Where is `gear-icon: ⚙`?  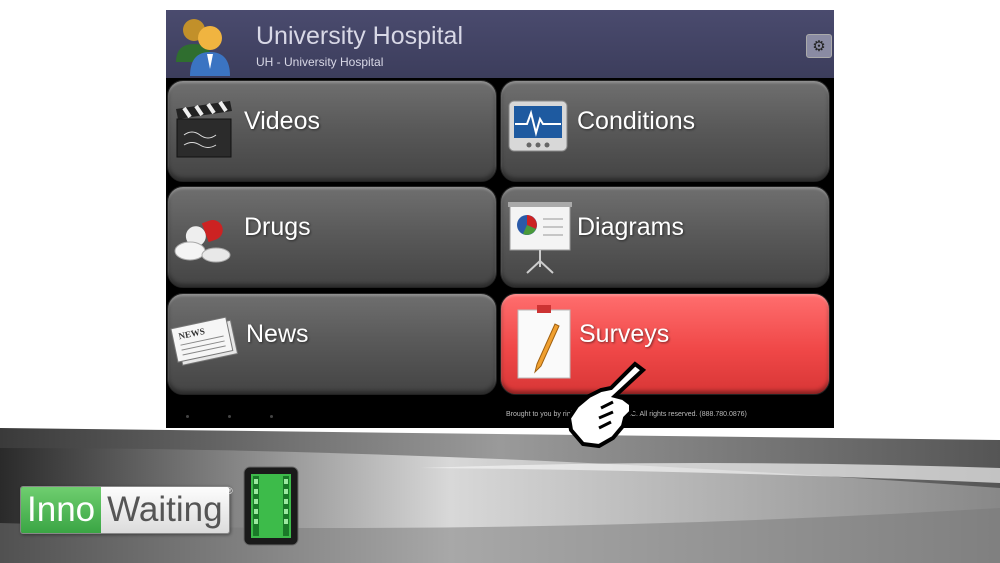
gear-icon: ⚙ is located at coordinates (819, 46).